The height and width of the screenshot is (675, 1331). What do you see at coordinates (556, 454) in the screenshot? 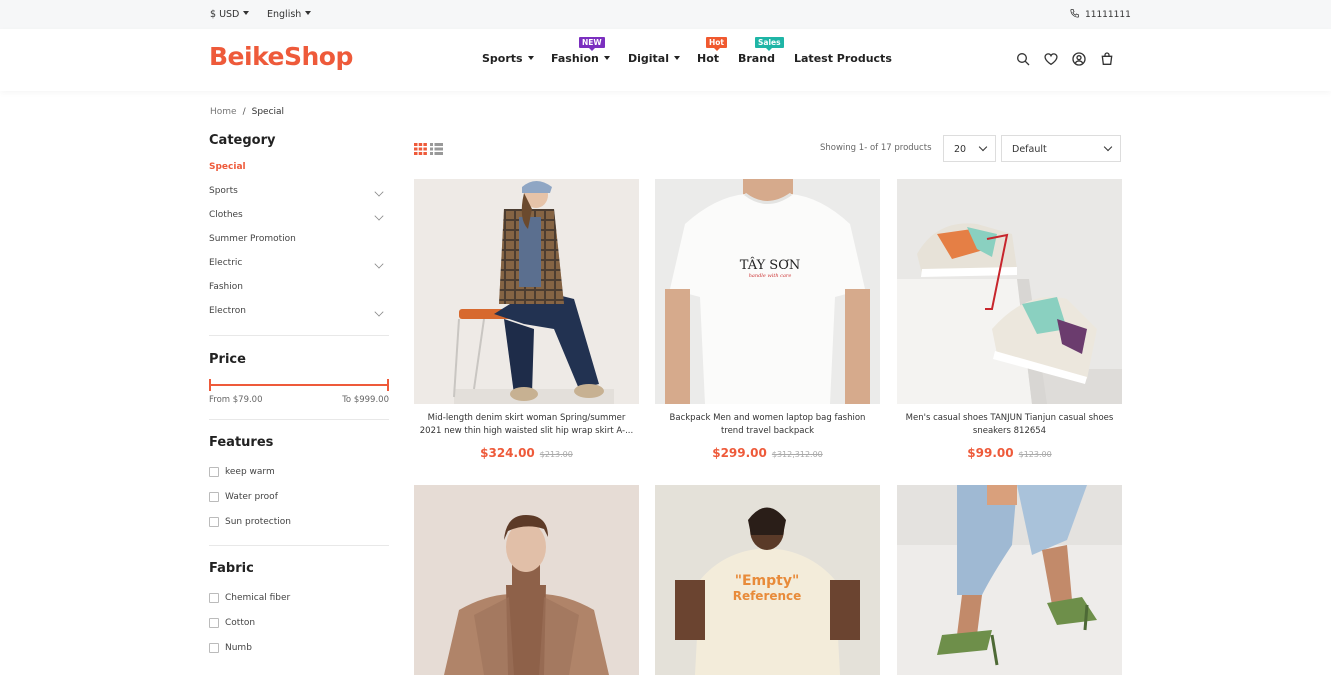
I see `product-old-price: $213.00` at bounding box center [556, 454].